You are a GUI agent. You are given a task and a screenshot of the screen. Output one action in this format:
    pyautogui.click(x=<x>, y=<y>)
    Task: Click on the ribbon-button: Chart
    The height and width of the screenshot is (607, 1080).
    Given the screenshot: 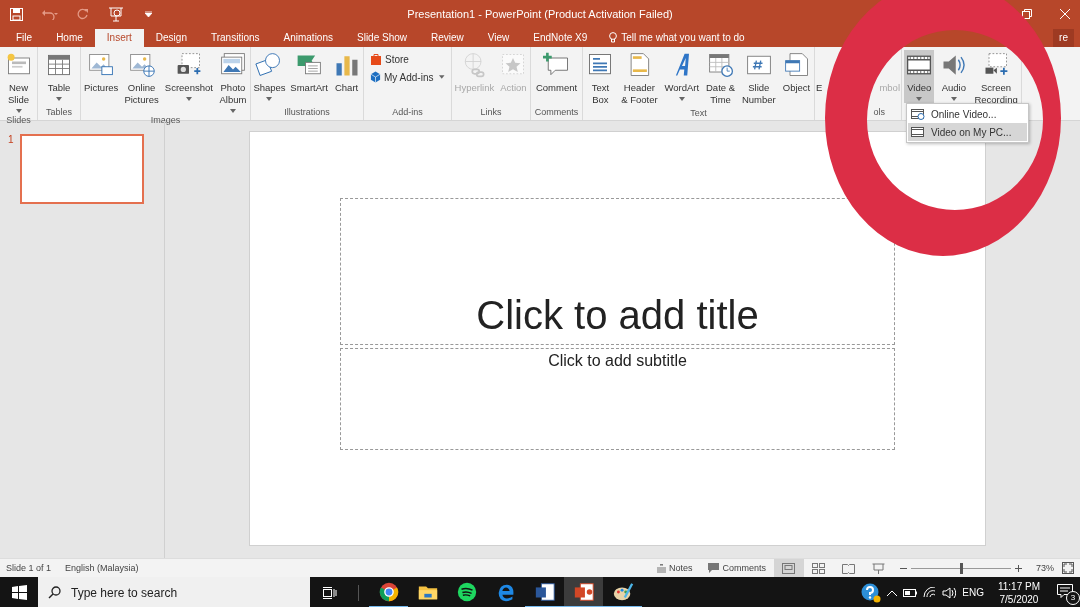 What is the action you would take?
    pyautogui.click(x=346, y=73)
    